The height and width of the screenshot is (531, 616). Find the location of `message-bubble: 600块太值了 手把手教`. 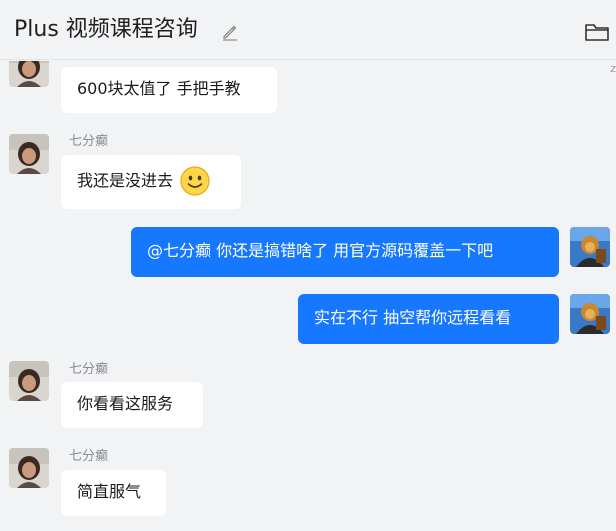

message-bubble: 600块太值了 手把手教 is located at coordinates (169, 90).